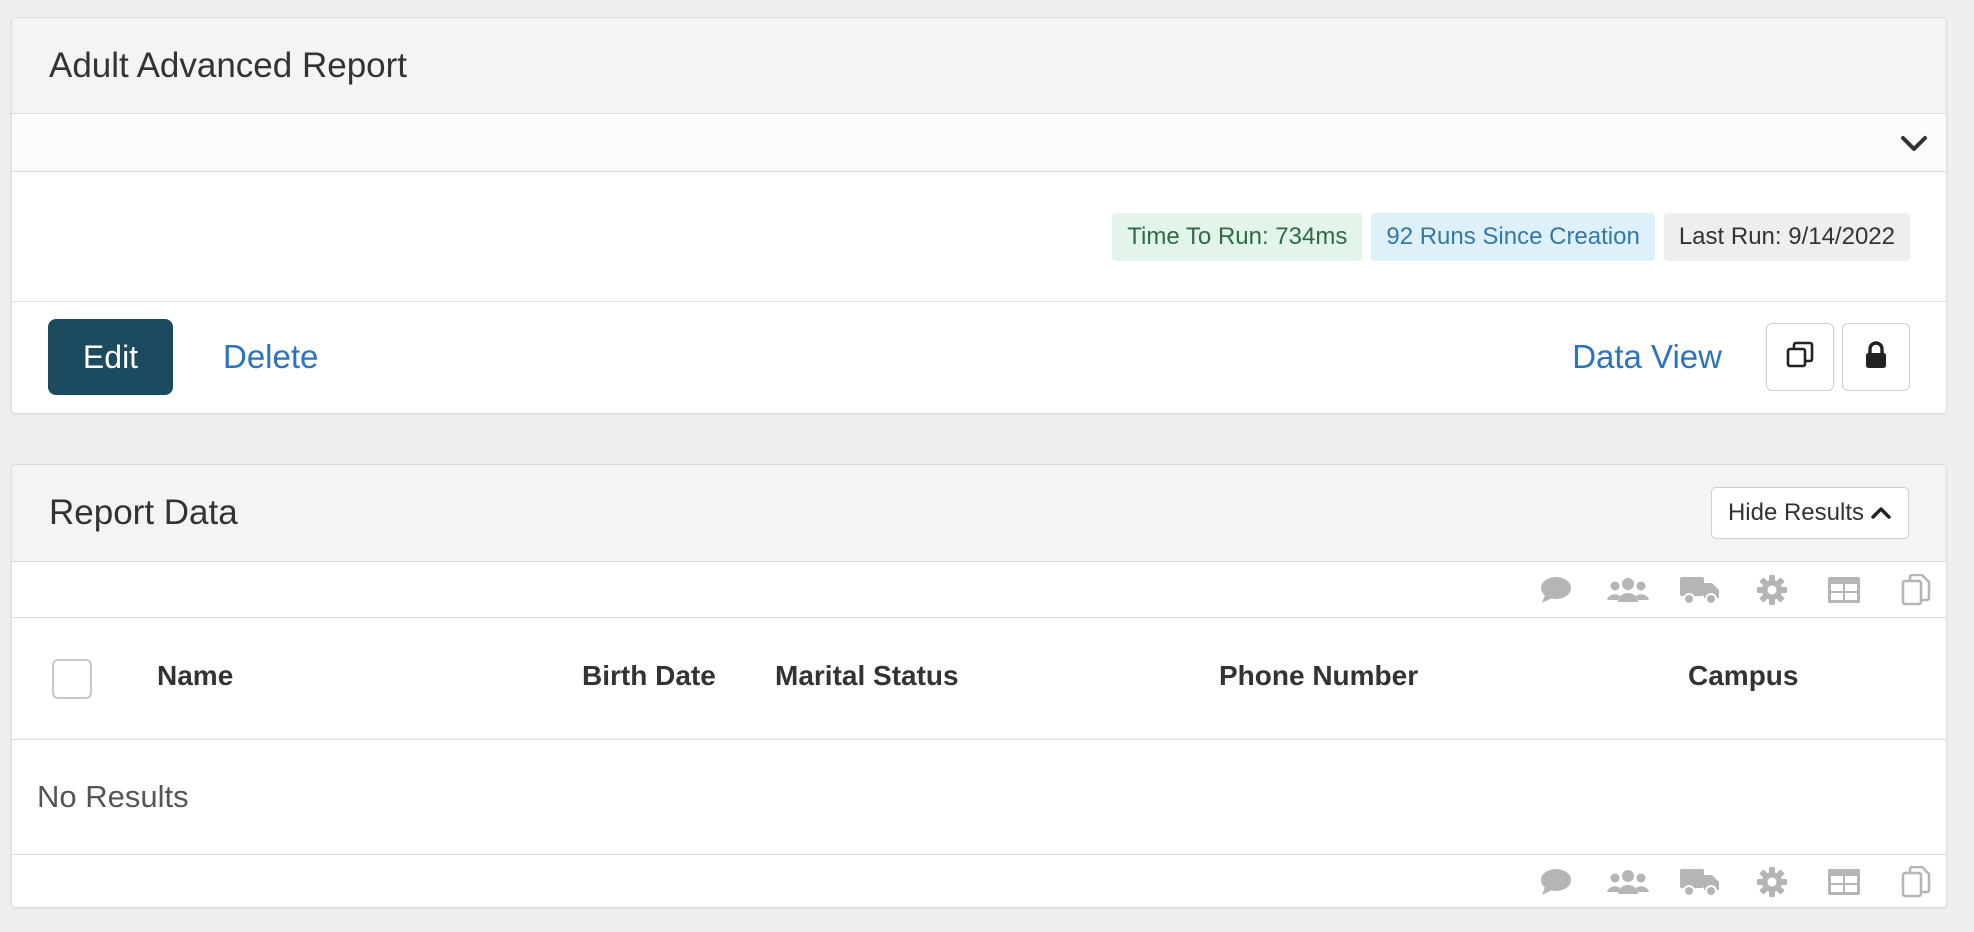 The height and width of the screenshot is (932, 1974). What do you see at coordinates (1795, 512) in the screenshot?
I see `hide-results-label: Hide Results` at bounding box center [1795, 512].